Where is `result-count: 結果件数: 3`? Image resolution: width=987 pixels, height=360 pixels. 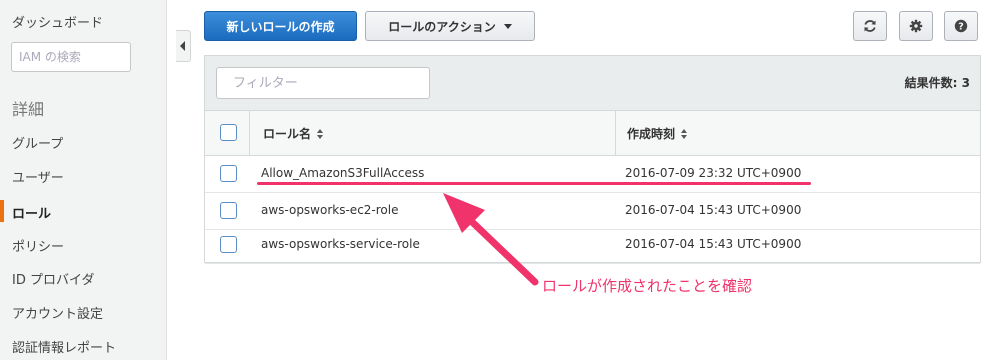
result-count: 結果件数: 3 is located at coordinates (937, 83).